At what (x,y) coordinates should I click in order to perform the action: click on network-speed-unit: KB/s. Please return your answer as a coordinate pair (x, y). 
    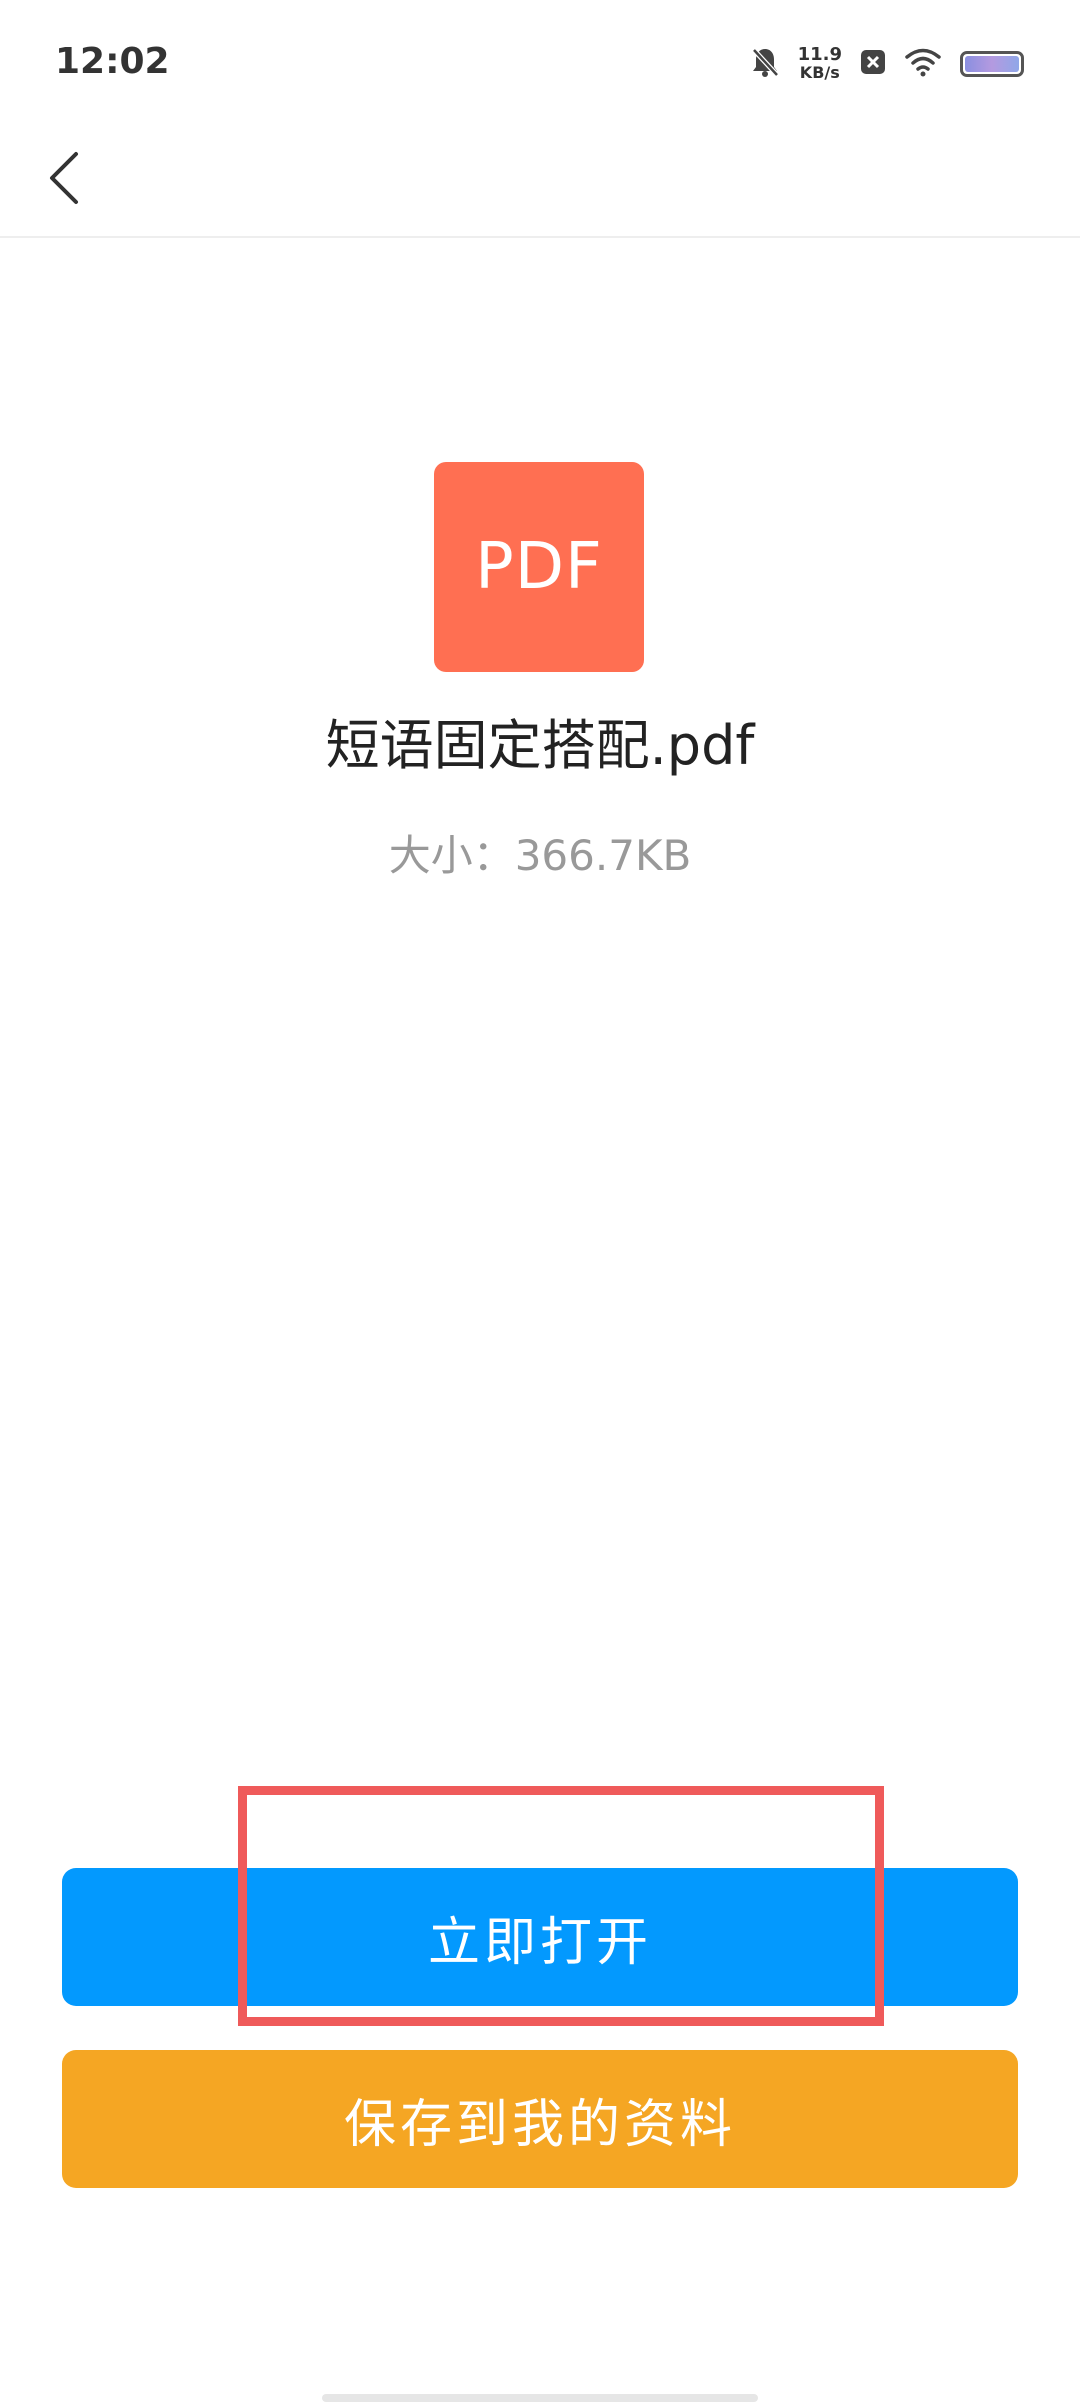
    Looking at the image, I should click on (819, 72).